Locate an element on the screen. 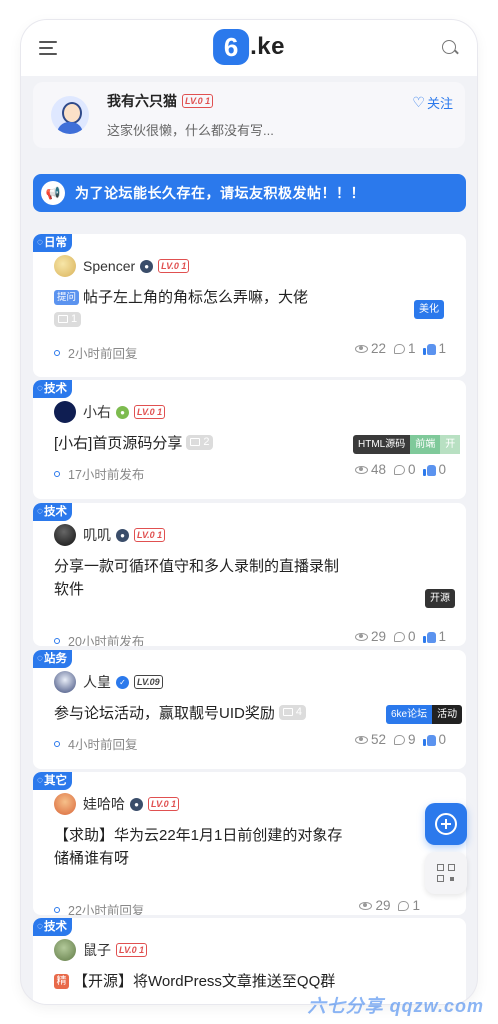  post-title: 提问 帖子左上角的角标怎么弄嘛，大佬 1 is located at coordinates (234, 309).